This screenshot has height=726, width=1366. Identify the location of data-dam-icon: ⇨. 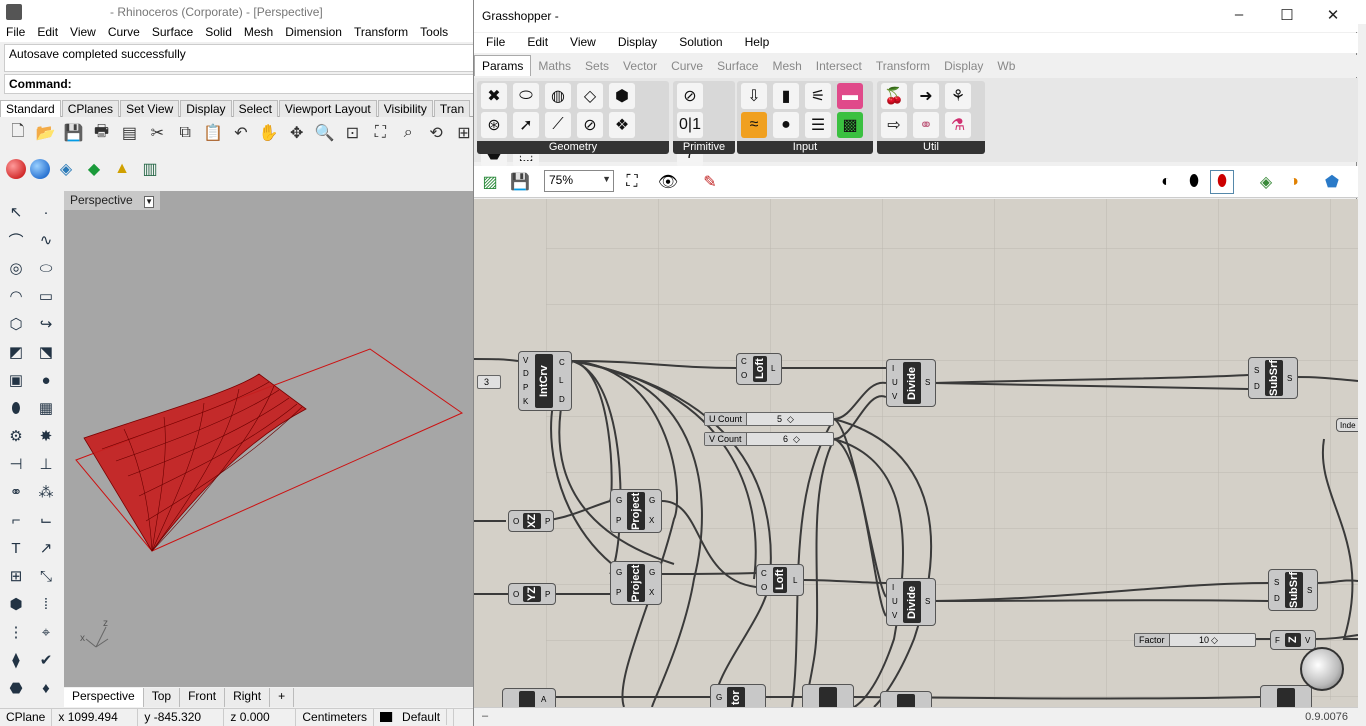
(894, 125).